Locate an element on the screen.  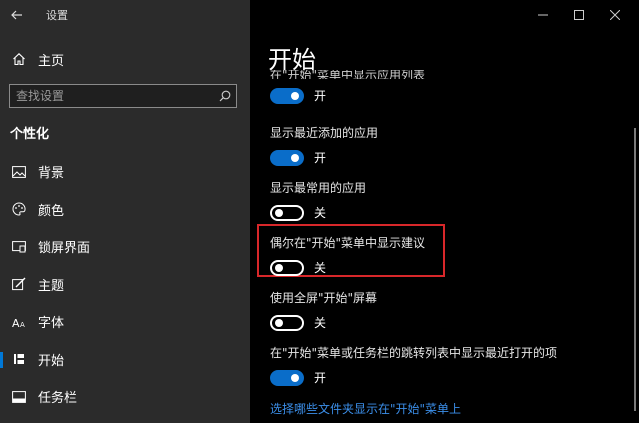
sidebar-item-lock-screen: 锁屏界面 is located at coordinates (125, 247).